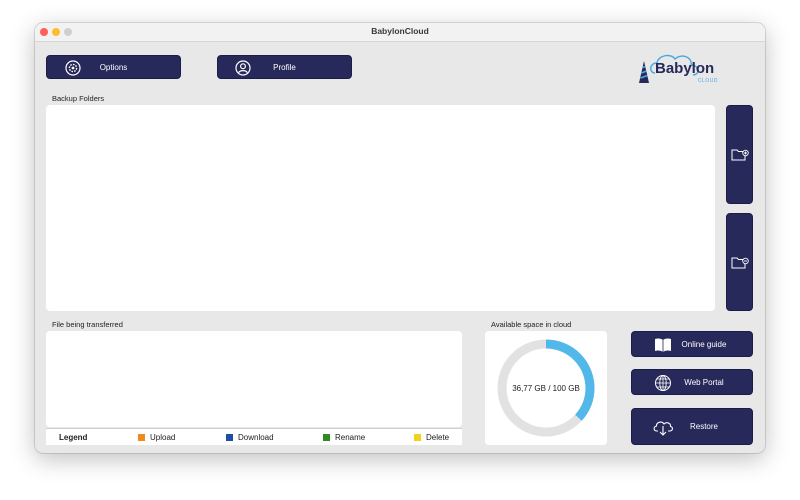  I want to click on options-label: Options, so click(113, 67).